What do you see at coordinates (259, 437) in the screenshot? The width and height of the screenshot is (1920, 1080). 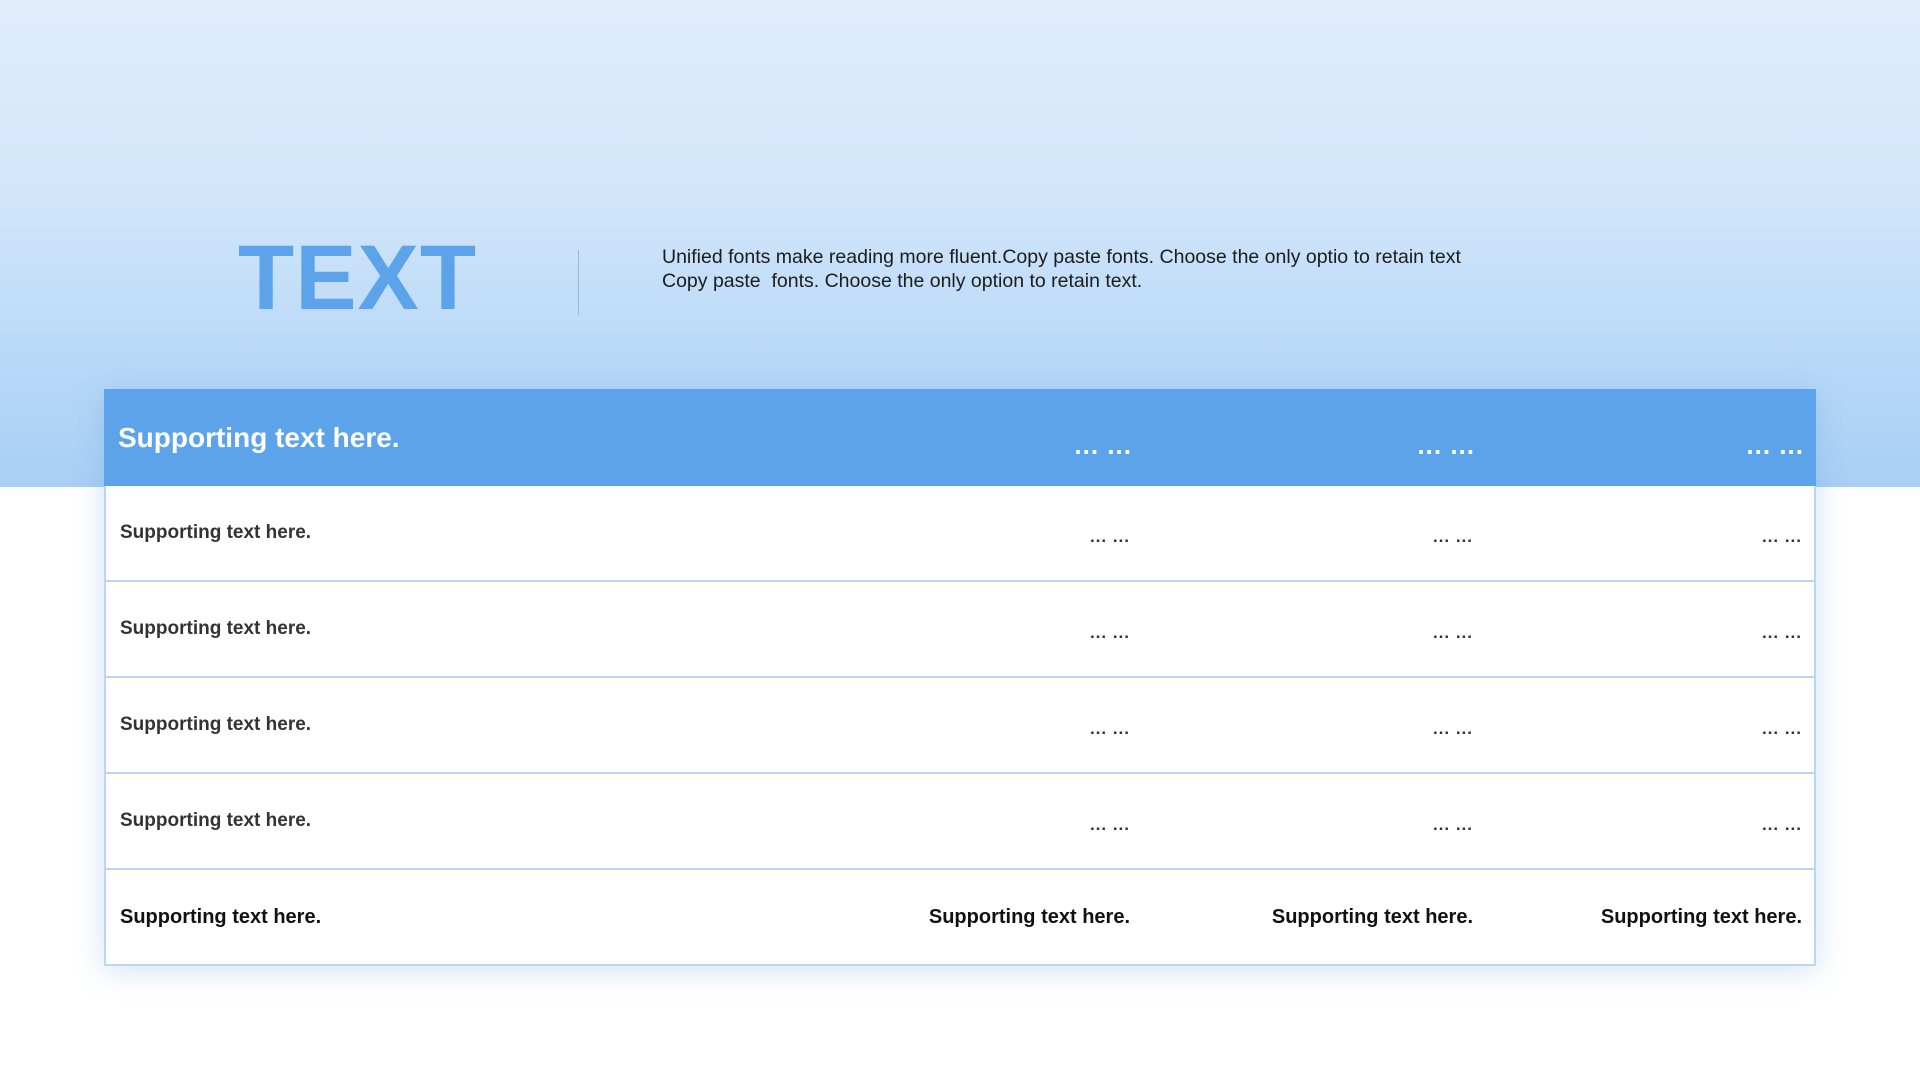 I see `header-cell-label: Supporting text here.` at bounding box center [259, 437].